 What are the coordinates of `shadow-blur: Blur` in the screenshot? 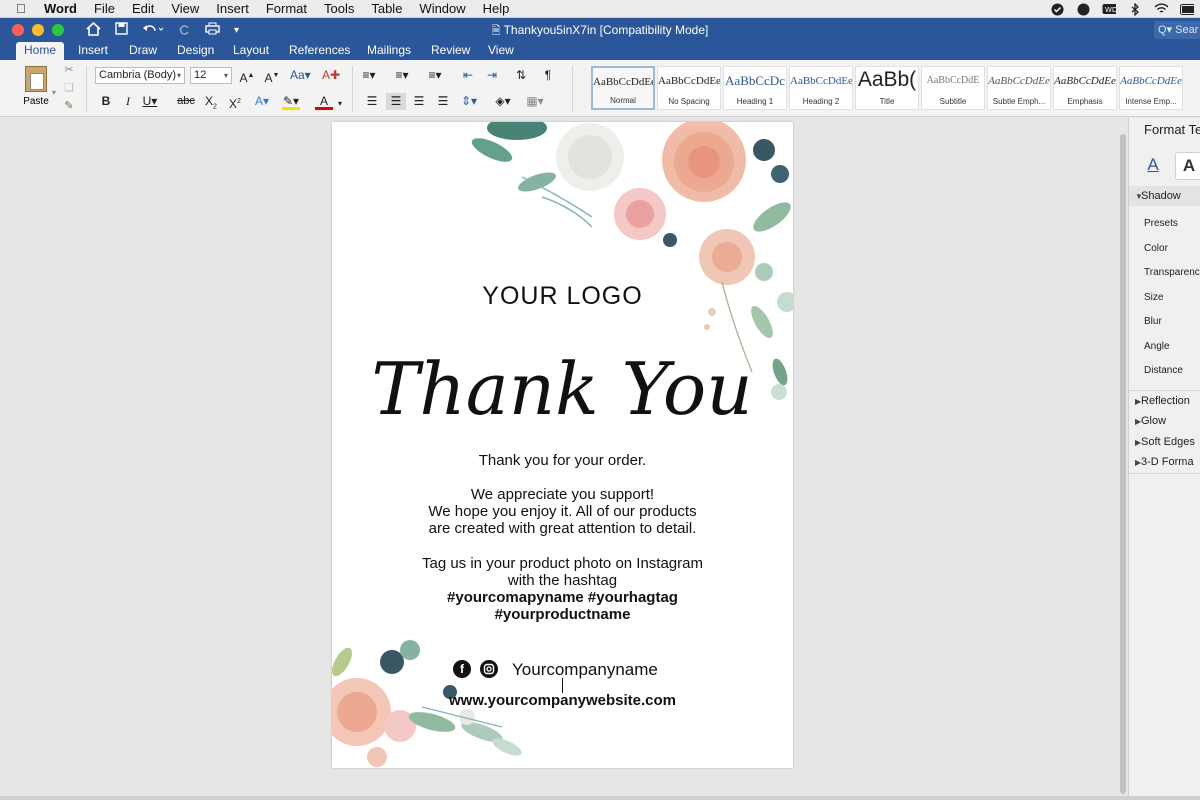 It's located at (1153, 321).